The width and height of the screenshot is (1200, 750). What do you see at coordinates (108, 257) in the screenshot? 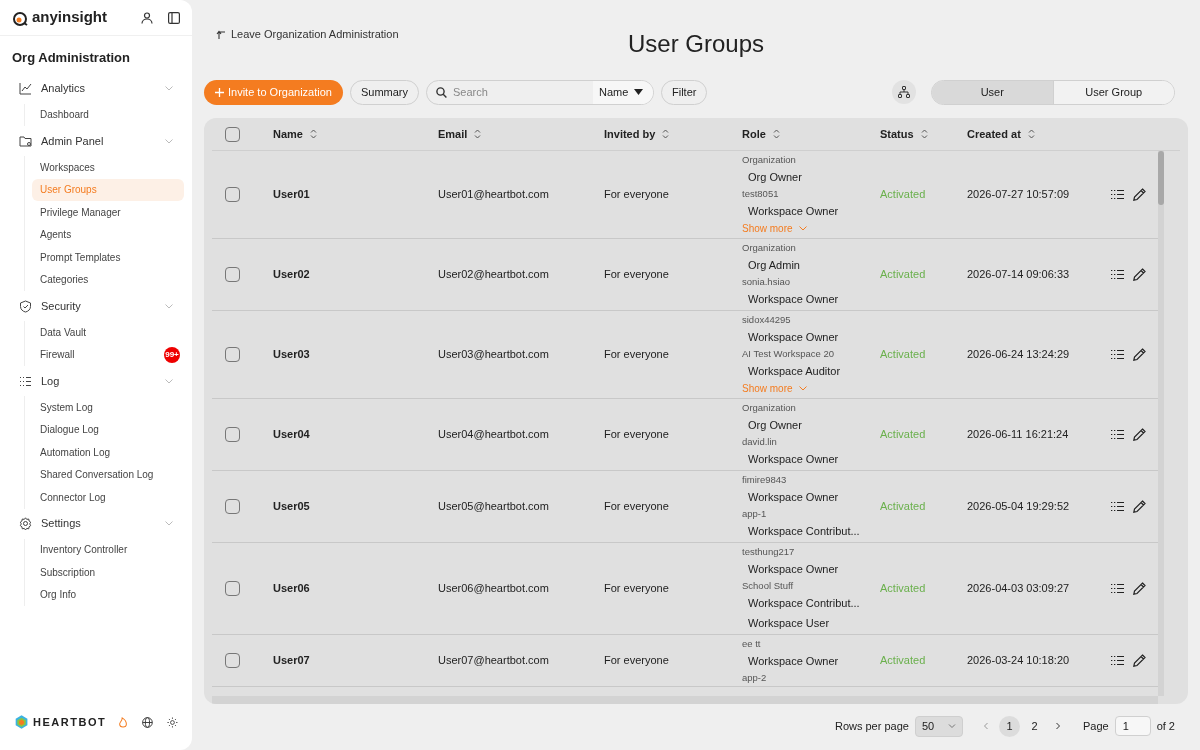
I see `nav-item: Prompt Templates` at bounding box center [108, 257].